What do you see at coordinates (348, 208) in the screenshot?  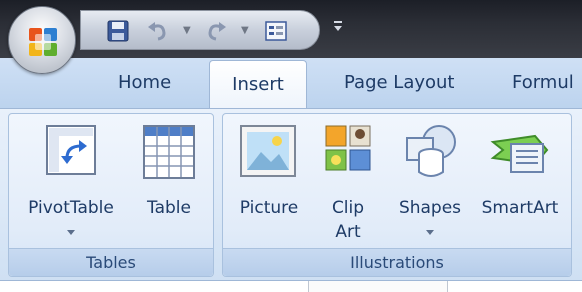 I see `clip-art-label-line1: Clip` at bounding box center [348, 208].